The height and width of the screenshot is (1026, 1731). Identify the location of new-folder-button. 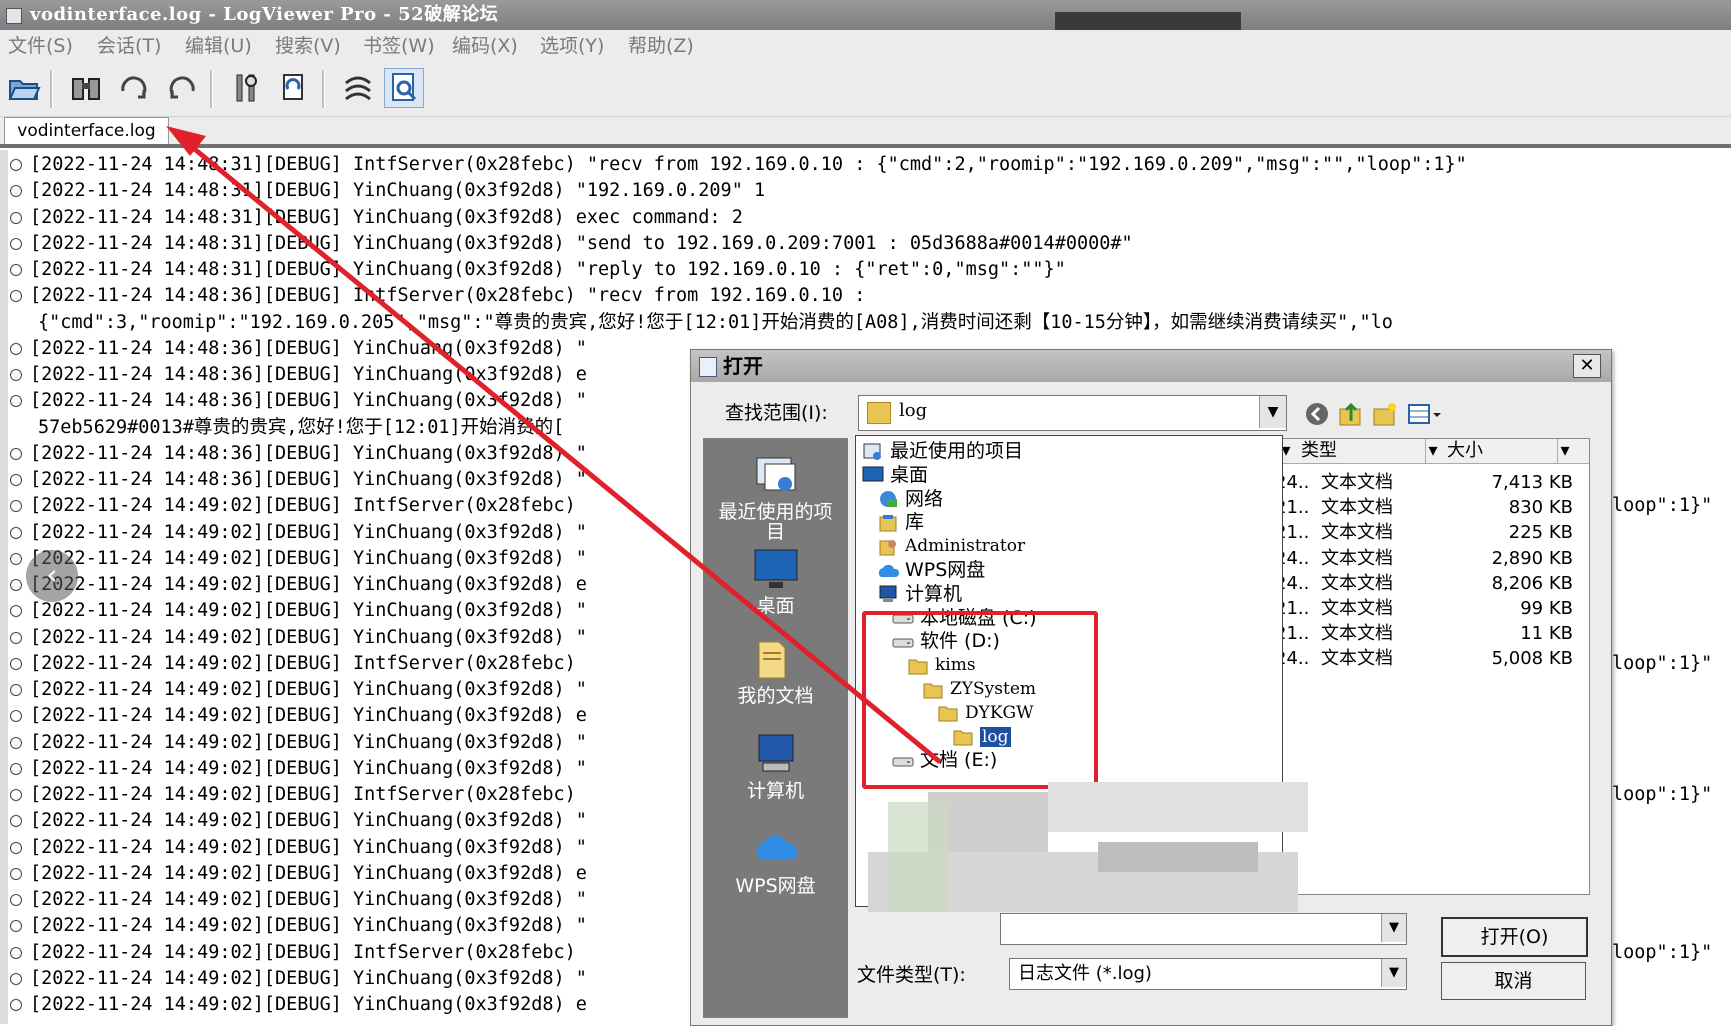
(1385, 414).